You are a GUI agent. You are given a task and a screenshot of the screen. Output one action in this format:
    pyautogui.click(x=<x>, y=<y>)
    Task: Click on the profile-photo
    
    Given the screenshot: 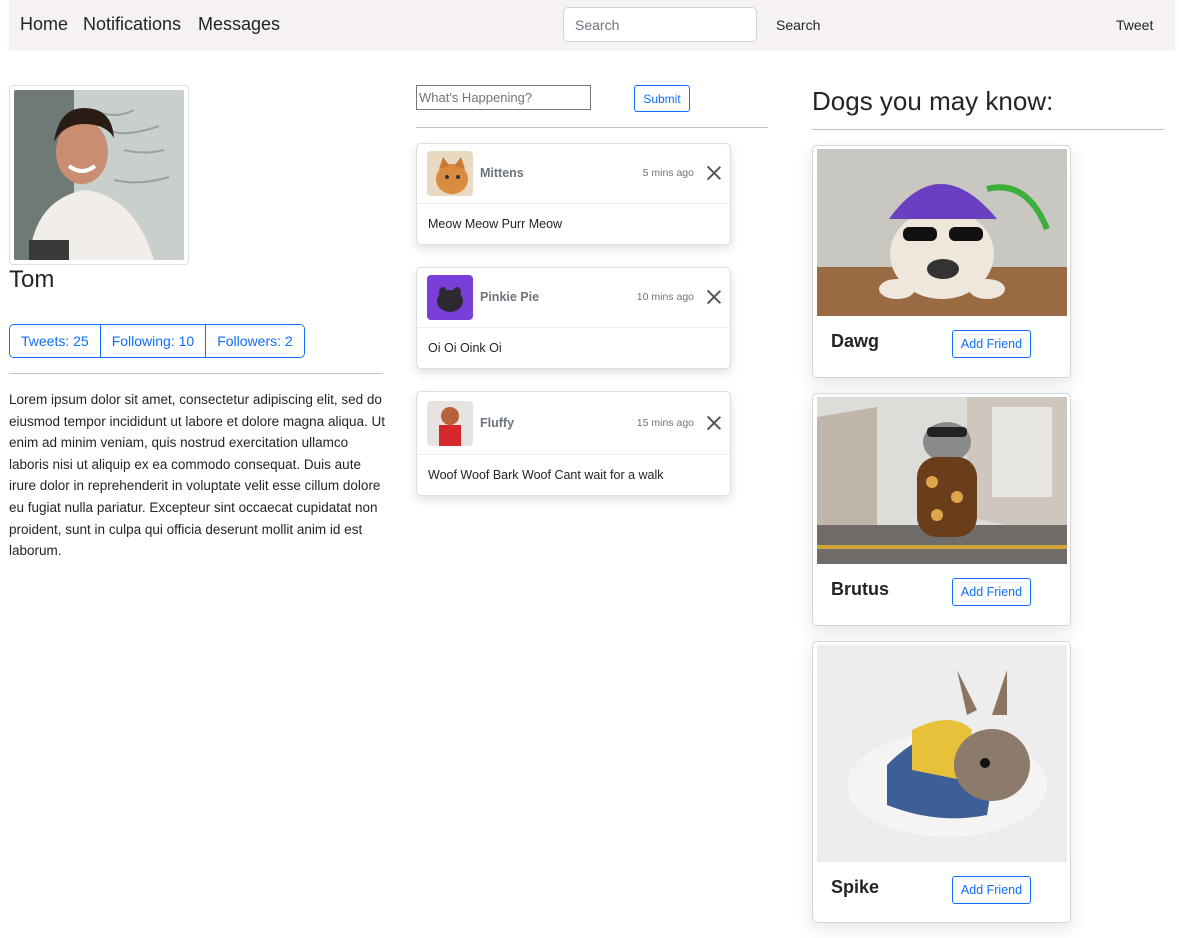 What is the action you would take?
    pyautogui.click(x=99, y=175)
    